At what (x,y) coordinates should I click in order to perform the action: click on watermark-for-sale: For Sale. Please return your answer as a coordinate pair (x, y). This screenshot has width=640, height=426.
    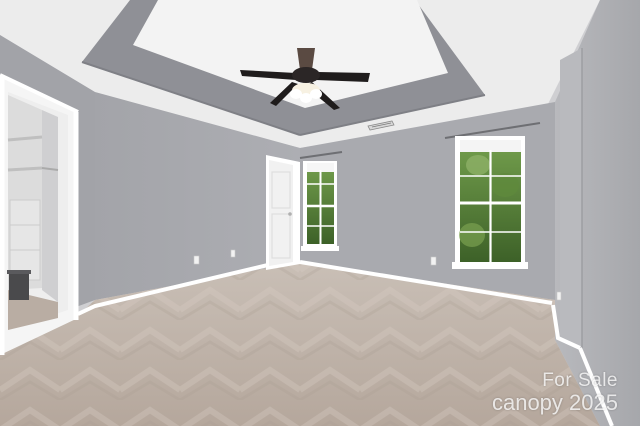
    Looking at the image, I should click on (580, 380).